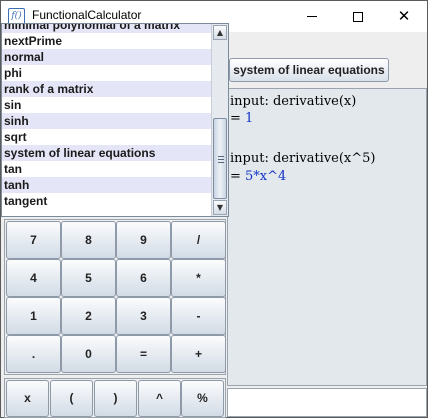 This screenshot has height=418, width=428. I want to click on maximize-icon, so click(358, 16).